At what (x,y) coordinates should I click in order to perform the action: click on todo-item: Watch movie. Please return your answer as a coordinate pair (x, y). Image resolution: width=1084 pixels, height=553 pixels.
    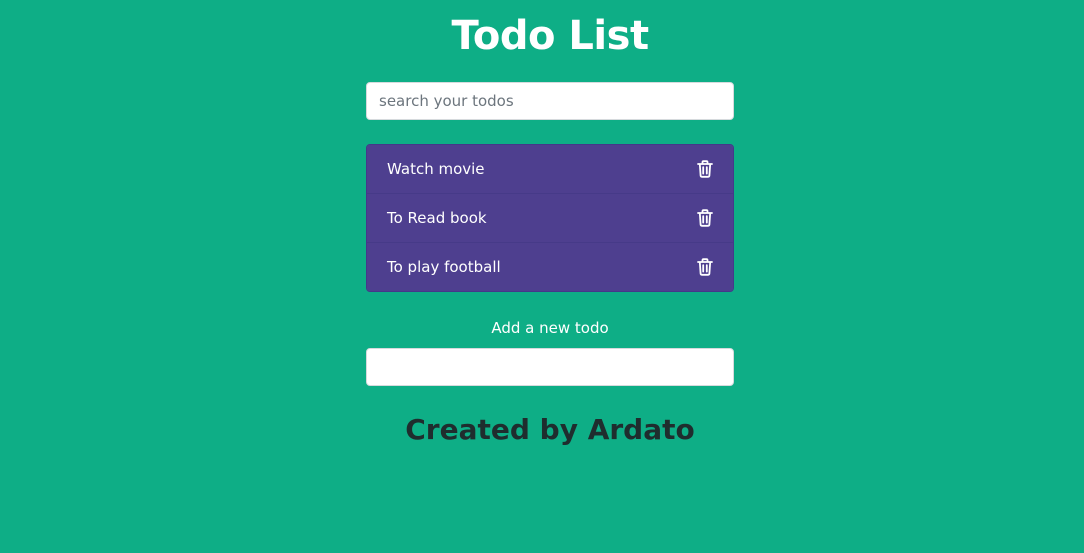
    Looking at the image, I should click on (550, 169).